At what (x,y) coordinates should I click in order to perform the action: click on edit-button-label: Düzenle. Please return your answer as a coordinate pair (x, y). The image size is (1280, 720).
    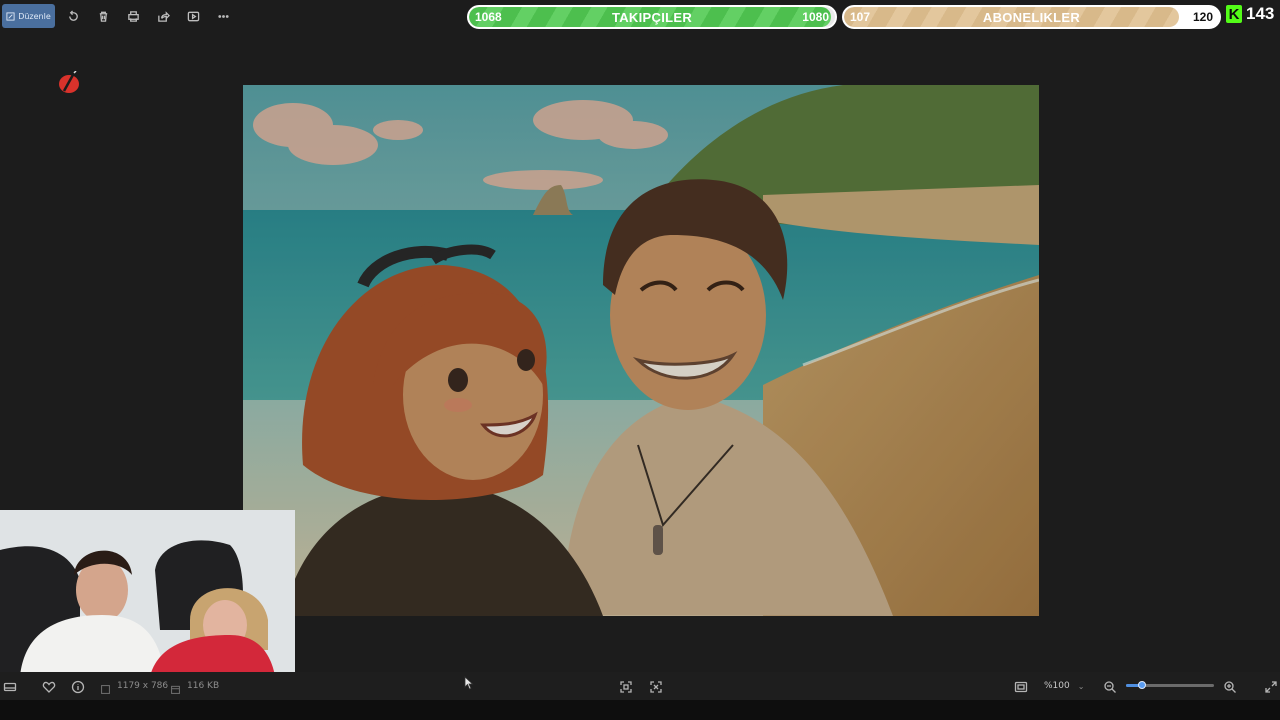
    Looking at the image, I should click on (34, 16).